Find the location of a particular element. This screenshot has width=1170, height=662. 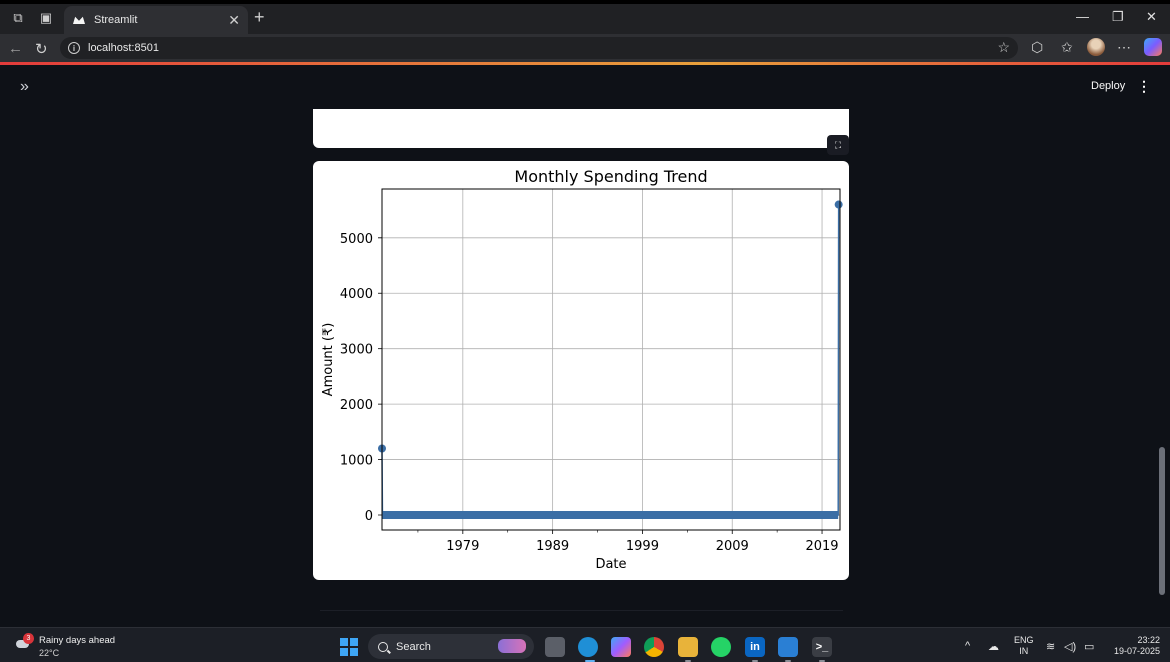

page-scrollbar is located at coordinates (1162, 521).